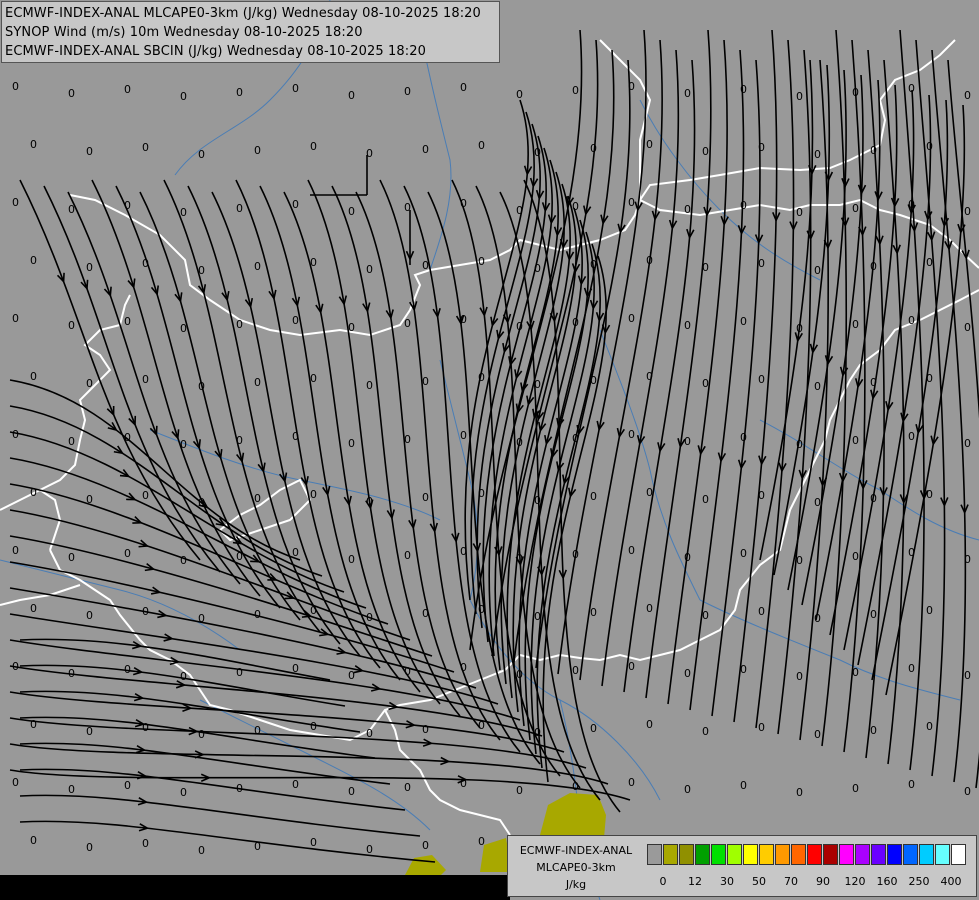 The image size is (979, 900). I want to click on legend-tick: 90, so click(823, 881).